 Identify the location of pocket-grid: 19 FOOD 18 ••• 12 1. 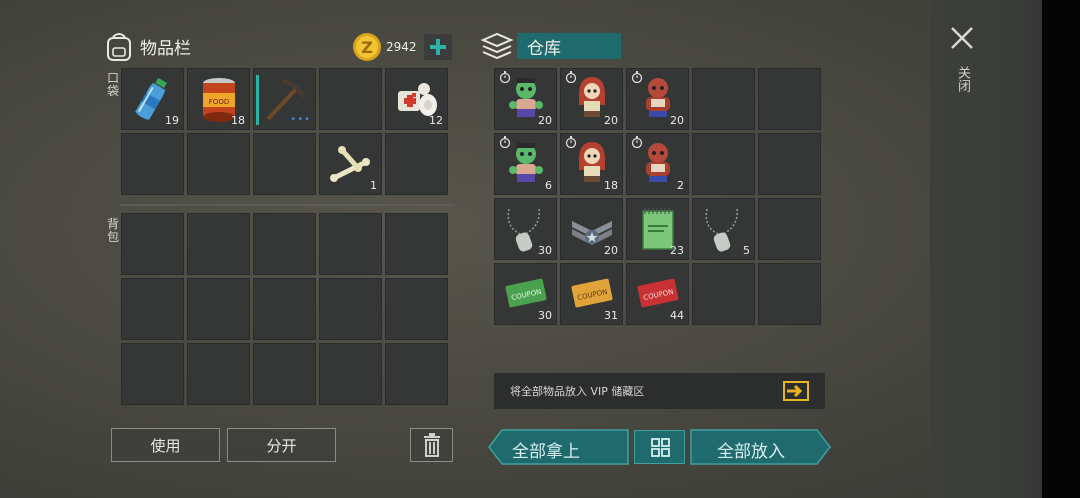
(284, 131).